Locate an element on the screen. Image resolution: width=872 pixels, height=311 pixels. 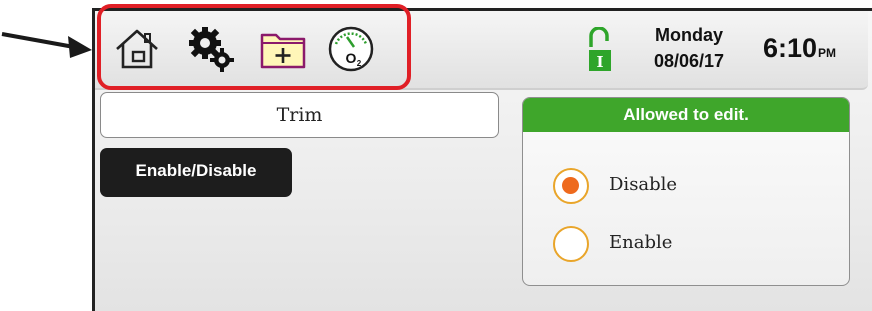
pointer-arrow-icon is located at coordinates (46, 45).